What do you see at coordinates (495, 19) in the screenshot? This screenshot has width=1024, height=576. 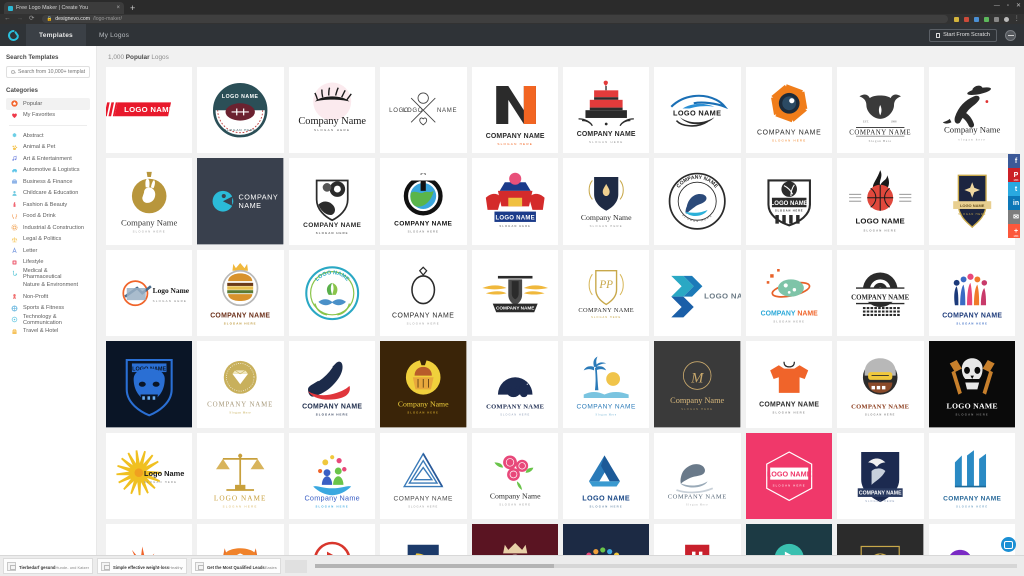 I see `address-bar: 🔒 designevo.com/logo-maker/` at bounding box center [495, 19].